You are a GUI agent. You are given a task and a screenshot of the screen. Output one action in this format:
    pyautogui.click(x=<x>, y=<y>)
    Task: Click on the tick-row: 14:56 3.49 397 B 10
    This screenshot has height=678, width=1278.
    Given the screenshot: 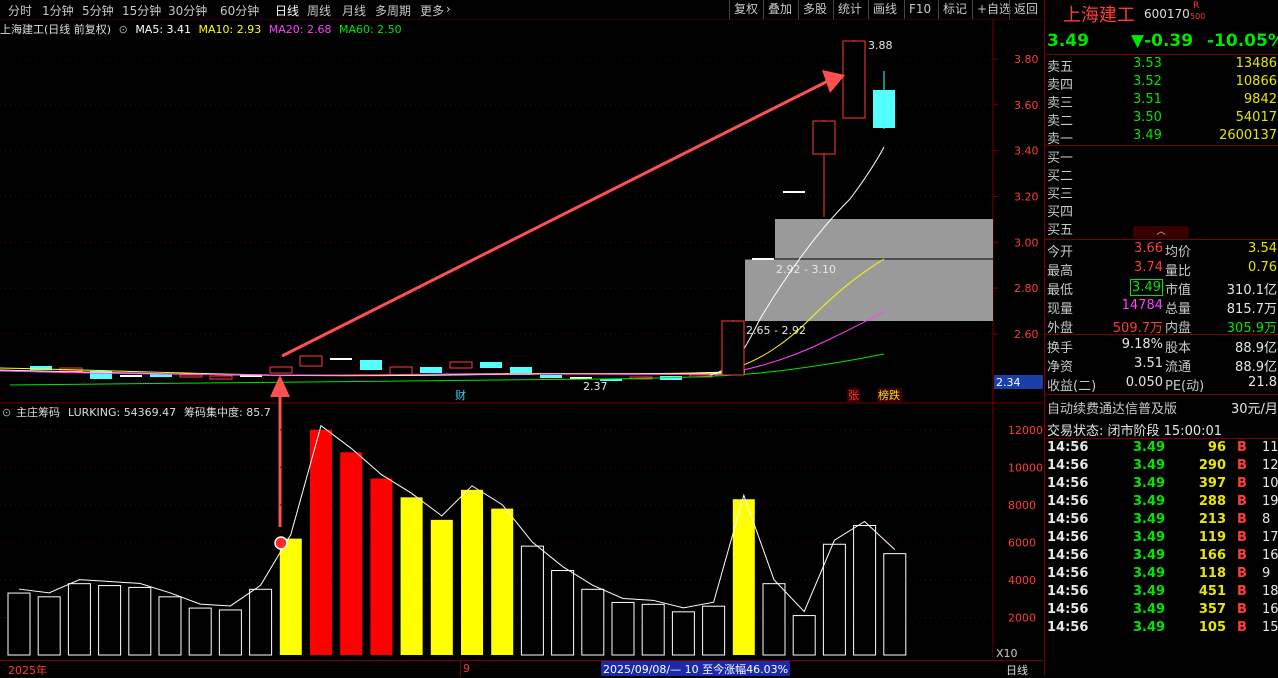 What is the action you would take?
    pyautogui.click(x=1162, y=485)
    